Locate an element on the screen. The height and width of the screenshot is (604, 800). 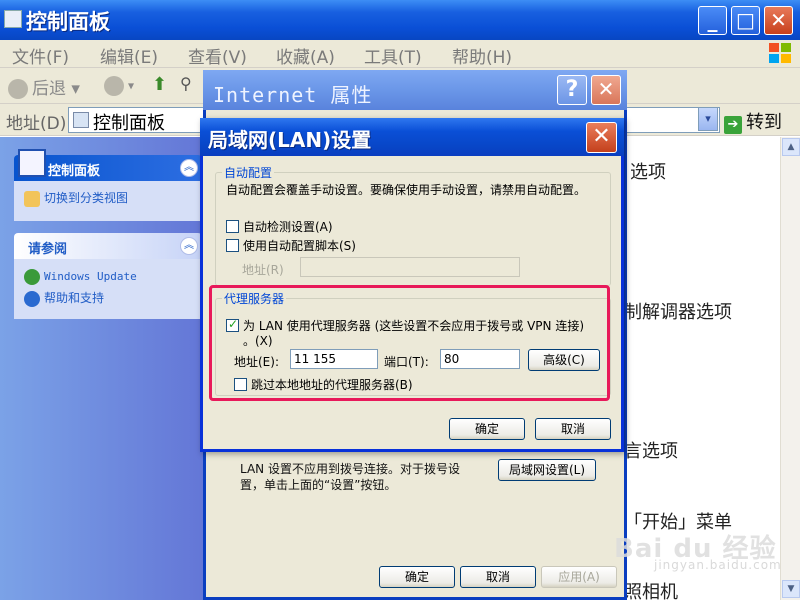
background-item-text: 言选项 is located at coordinates (651, 451).